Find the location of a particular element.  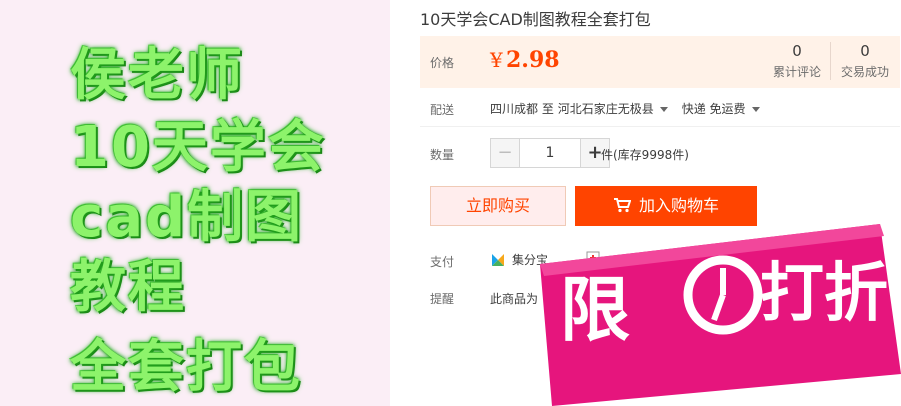

sales-count-label: 交易成功 is located at coordinates (864, 72).